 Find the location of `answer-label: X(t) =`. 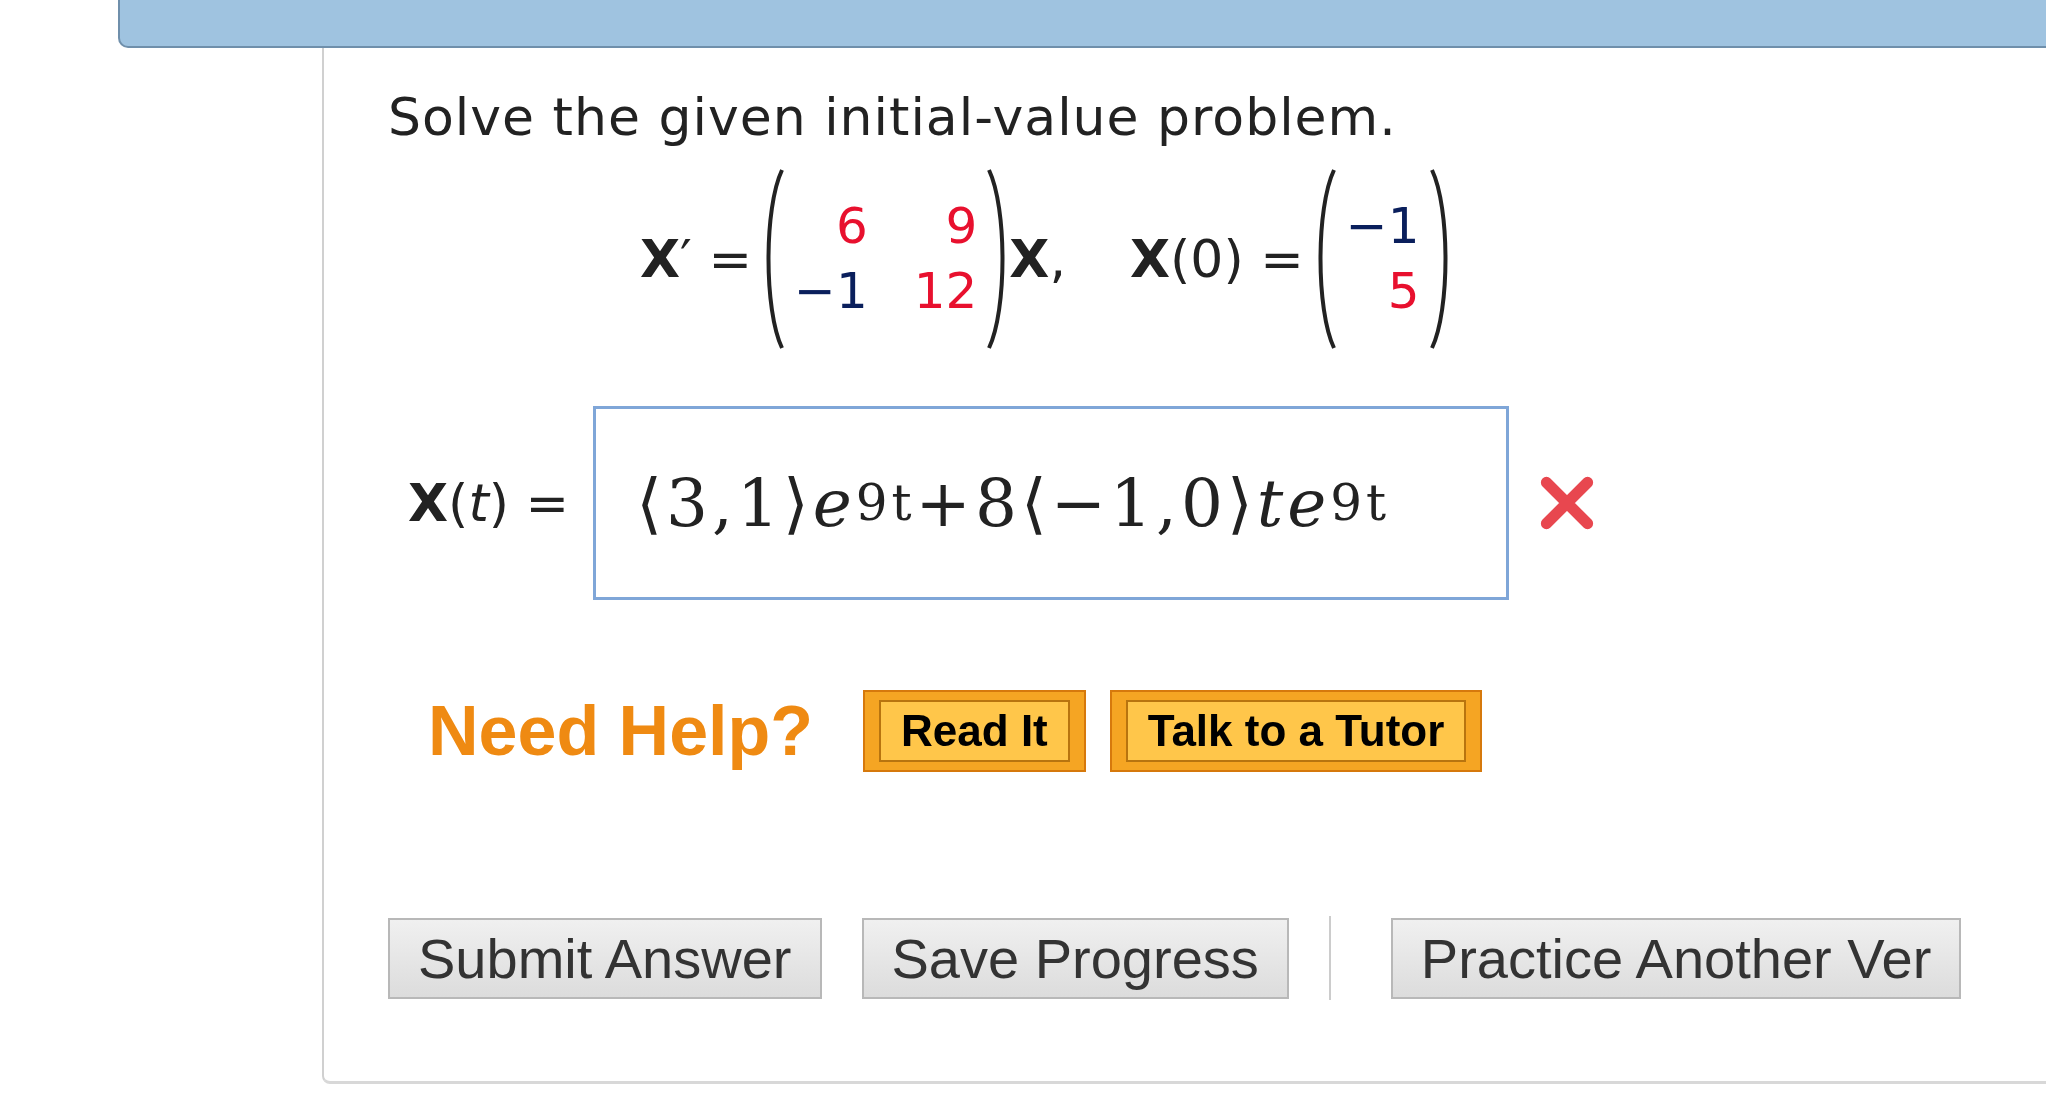

answer-label: X(t) = is located at coordinates (489, 503).